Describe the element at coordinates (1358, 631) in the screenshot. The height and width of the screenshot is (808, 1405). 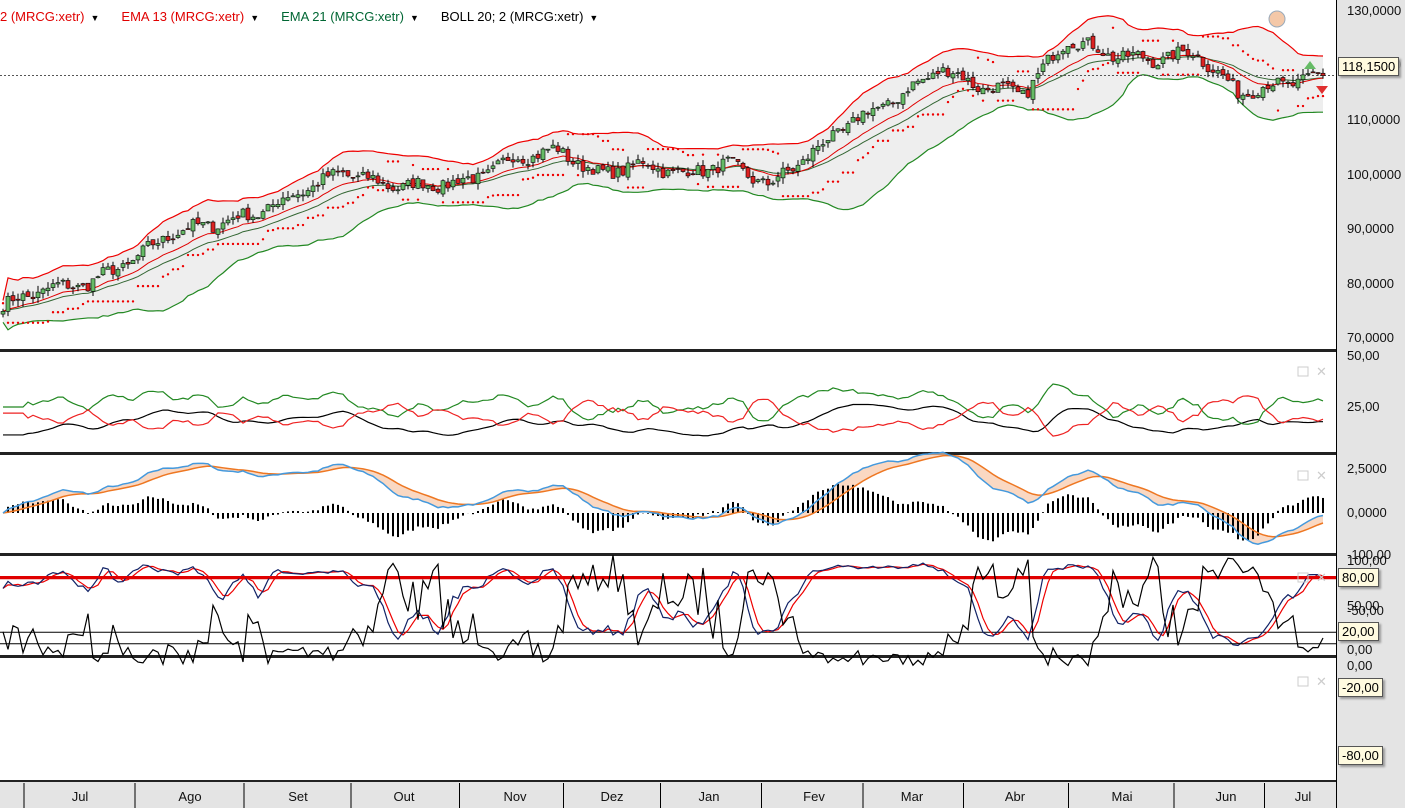
I see `stoch-20-tag: 20,00` at that location.